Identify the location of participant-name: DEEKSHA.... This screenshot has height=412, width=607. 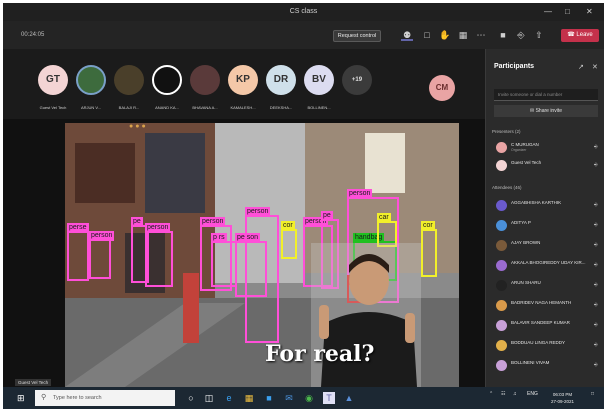
(281, 107).